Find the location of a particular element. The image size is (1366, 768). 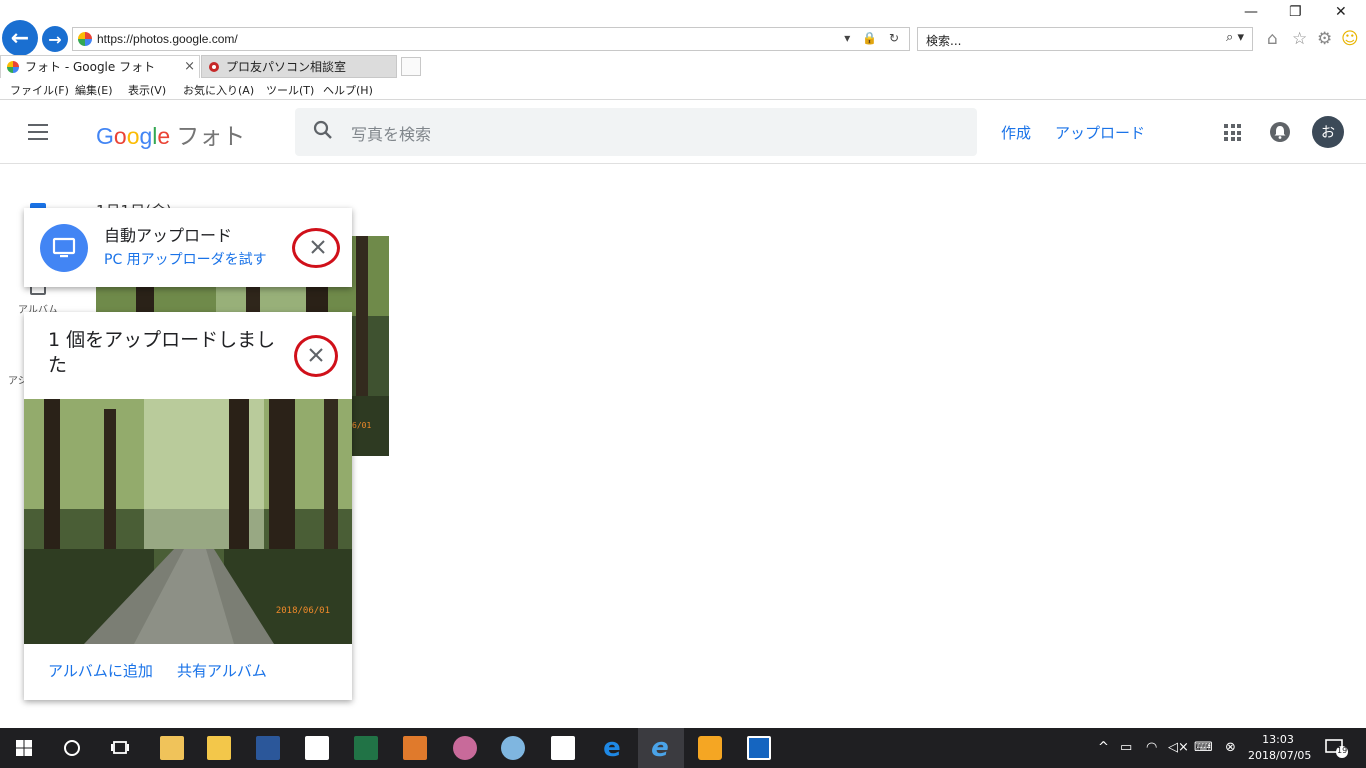

toolbox-icon is located at coordinates (415, 748).